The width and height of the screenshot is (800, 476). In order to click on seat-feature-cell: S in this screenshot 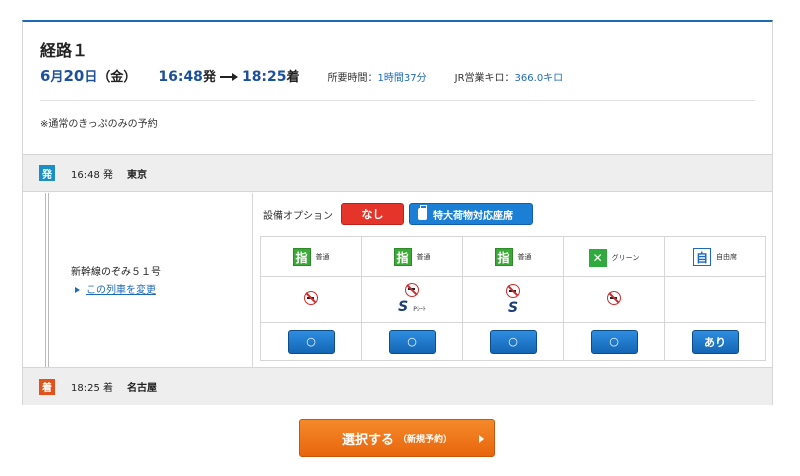, I will do `click(513, 299)`.